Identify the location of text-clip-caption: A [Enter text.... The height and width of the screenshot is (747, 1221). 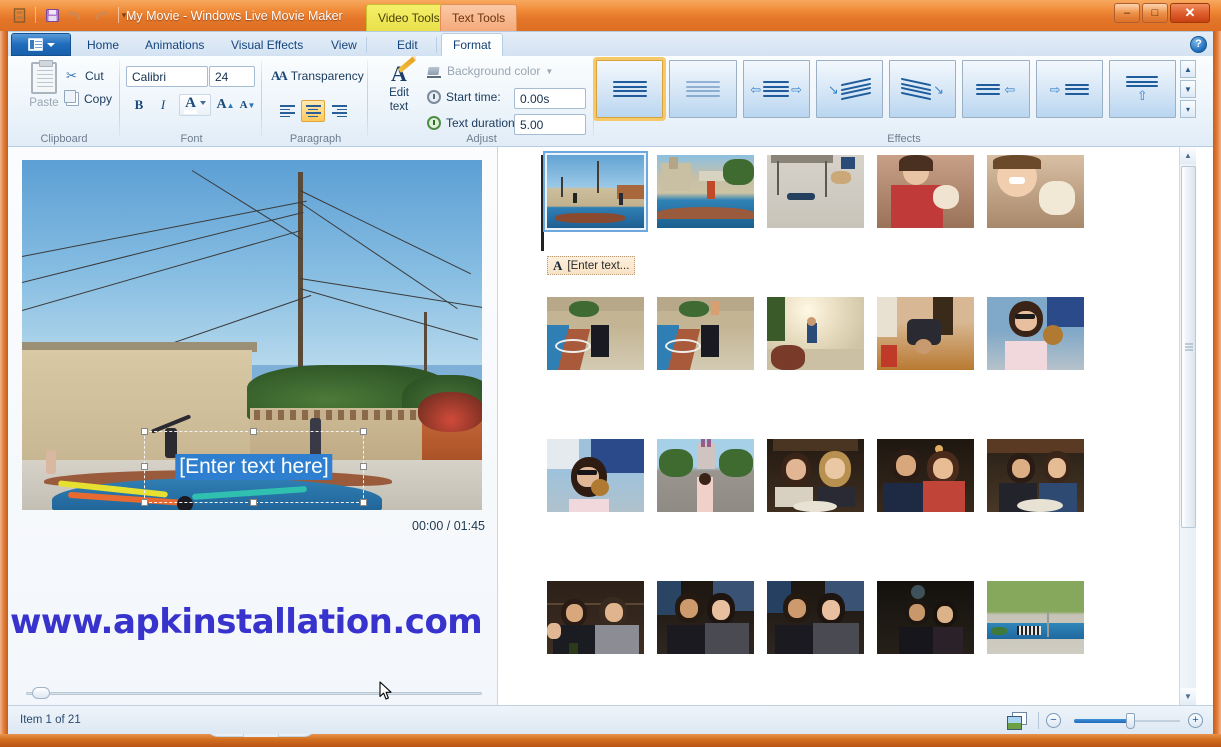
(591, 265).